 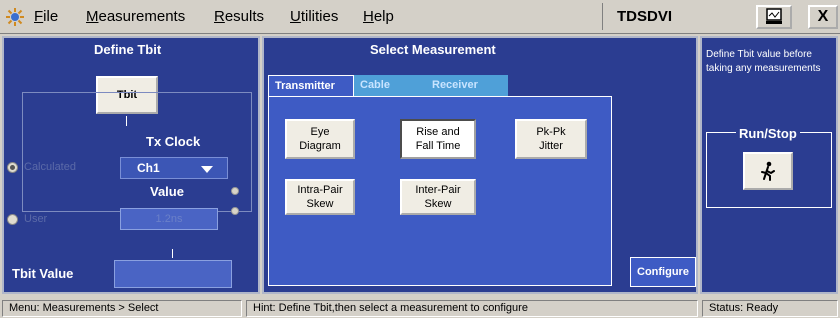 I want to click on status-ready: Status: Ready, so click(x=770, y=308).